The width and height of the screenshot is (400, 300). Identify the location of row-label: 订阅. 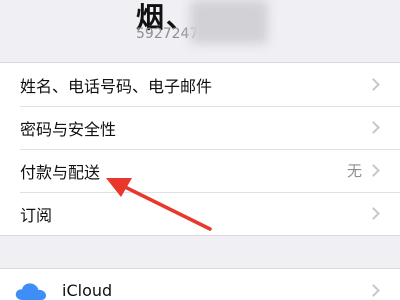
(36, 215).